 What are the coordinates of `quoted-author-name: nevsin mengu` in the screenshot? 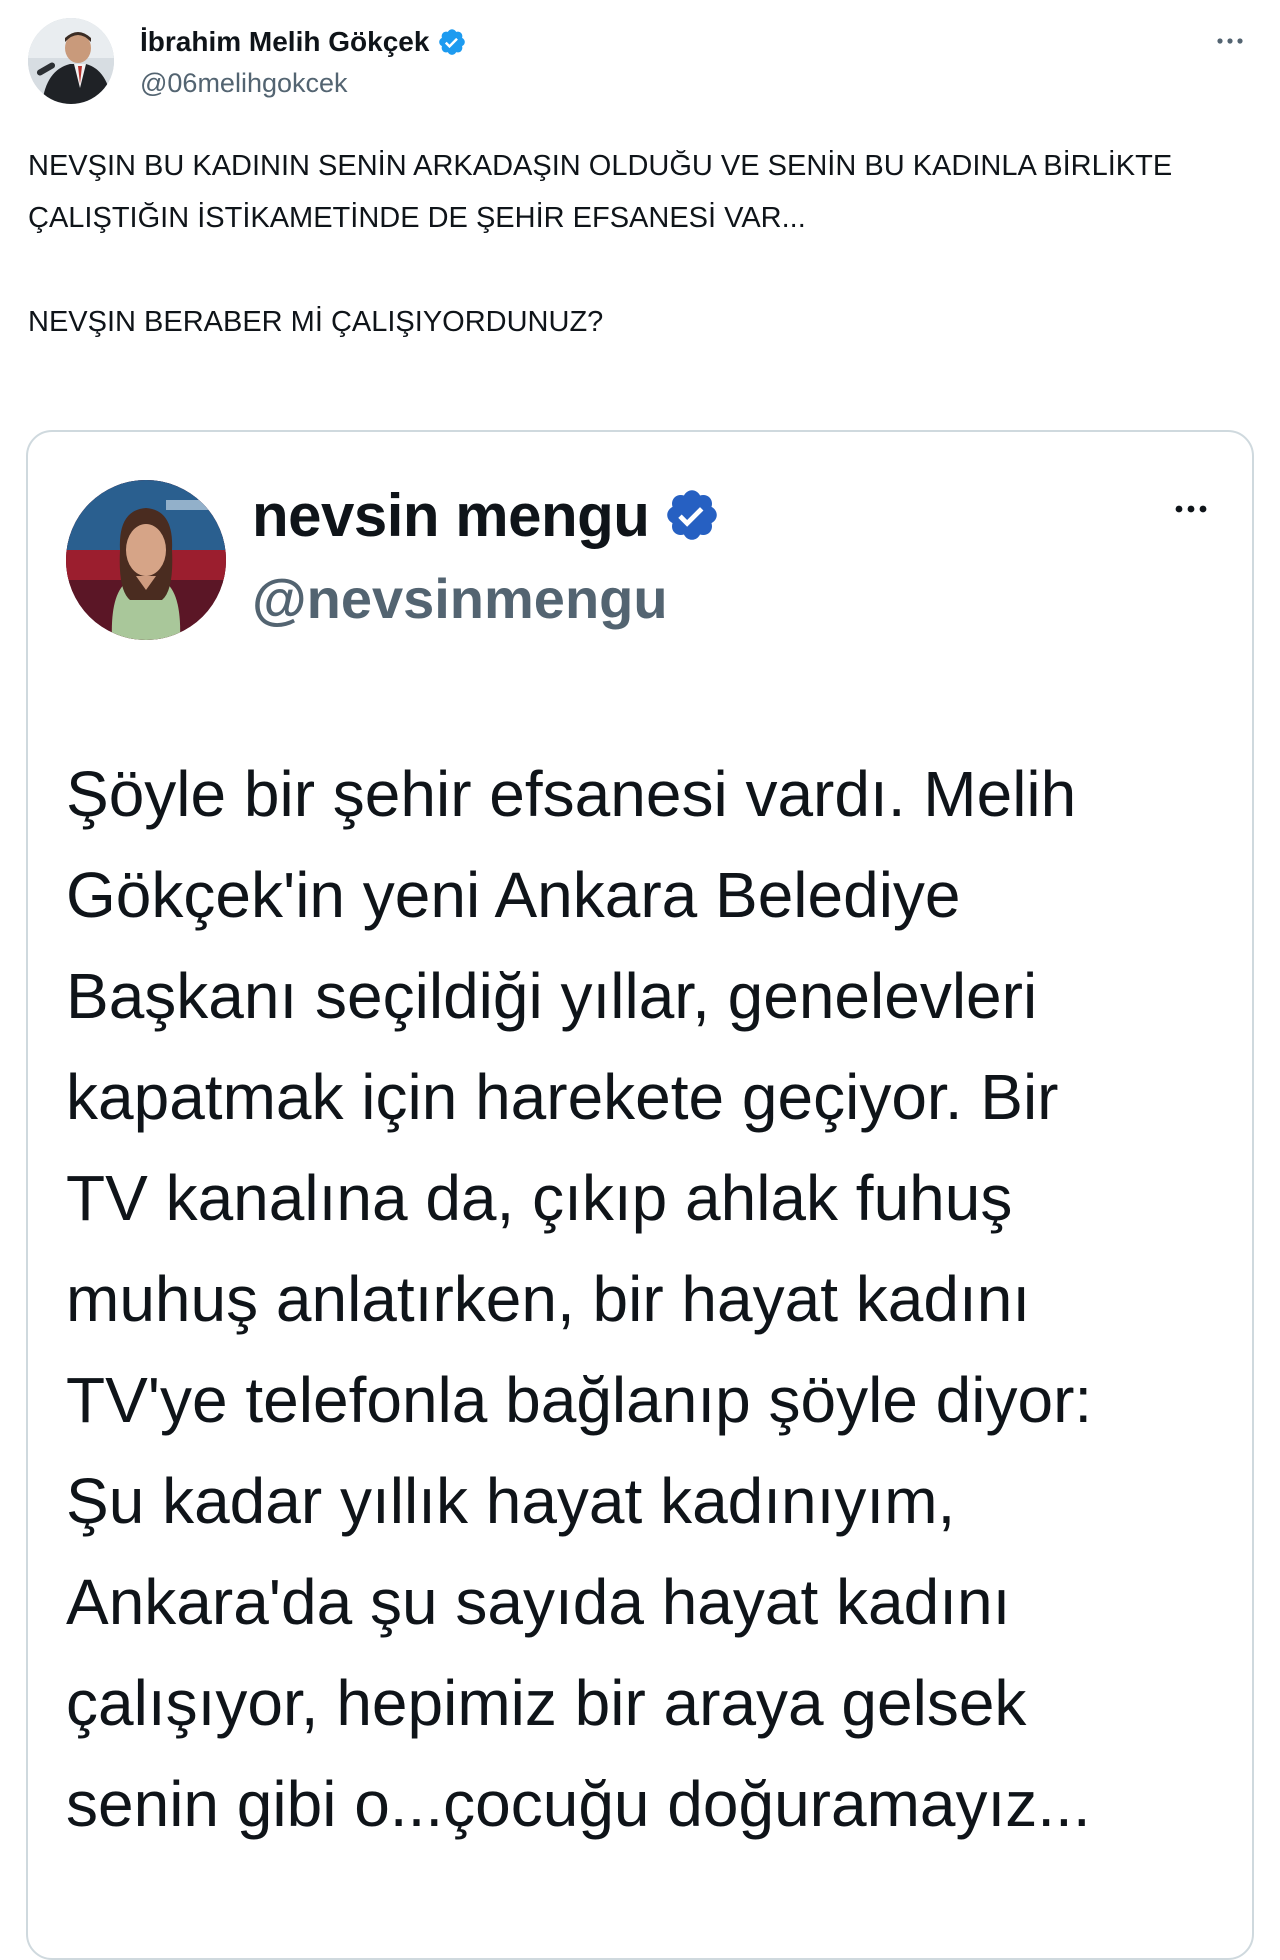 It's located at (451, 515).